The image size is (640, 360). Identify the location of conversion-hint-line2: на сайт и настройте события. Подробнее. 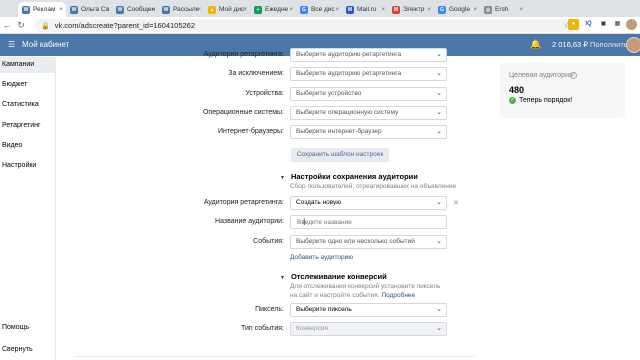
(352, 295).